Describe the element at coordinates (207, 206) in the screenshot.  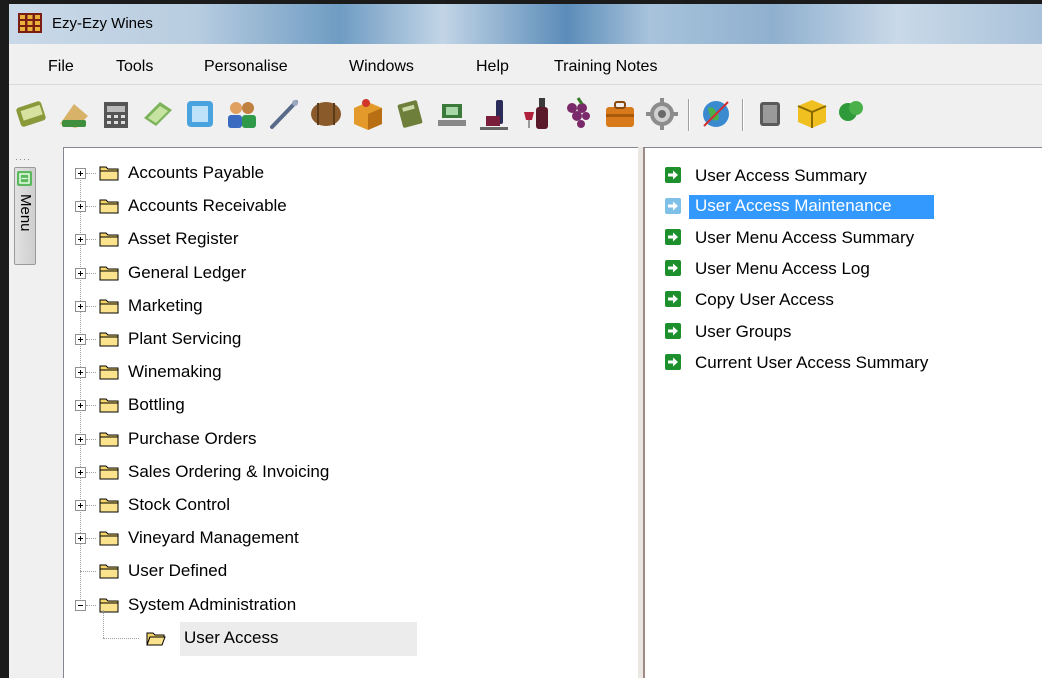
I see `tree-node-label: Accounts Receivable` at that location.